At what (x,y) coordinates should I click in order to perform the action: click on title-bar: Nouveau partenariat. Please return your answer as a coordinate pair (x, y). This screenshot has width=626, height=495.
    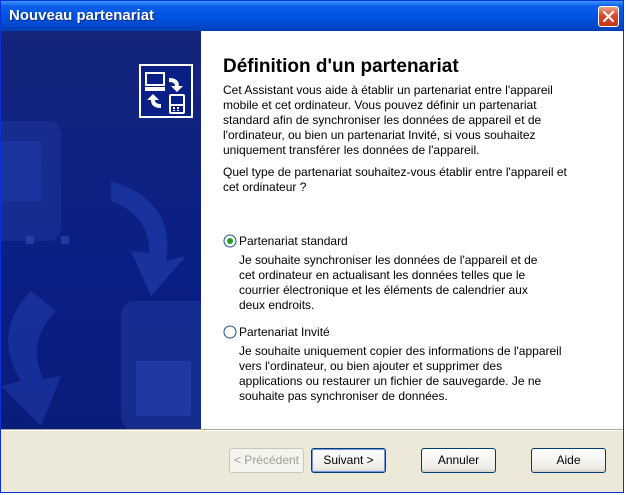
    Looking at the image, I should click on (312, 16).